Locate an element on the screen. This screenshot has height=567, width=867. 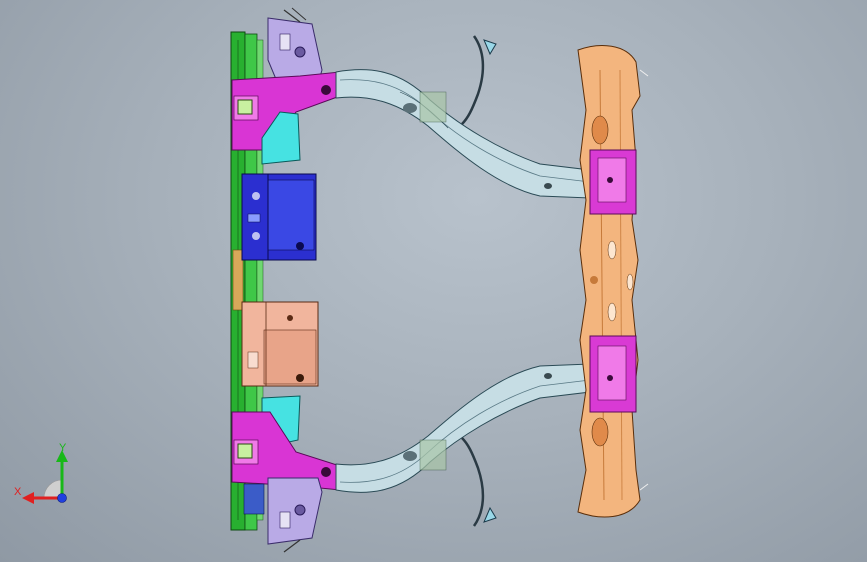
wire-detail-bottom is located at coordinates (644, 487).